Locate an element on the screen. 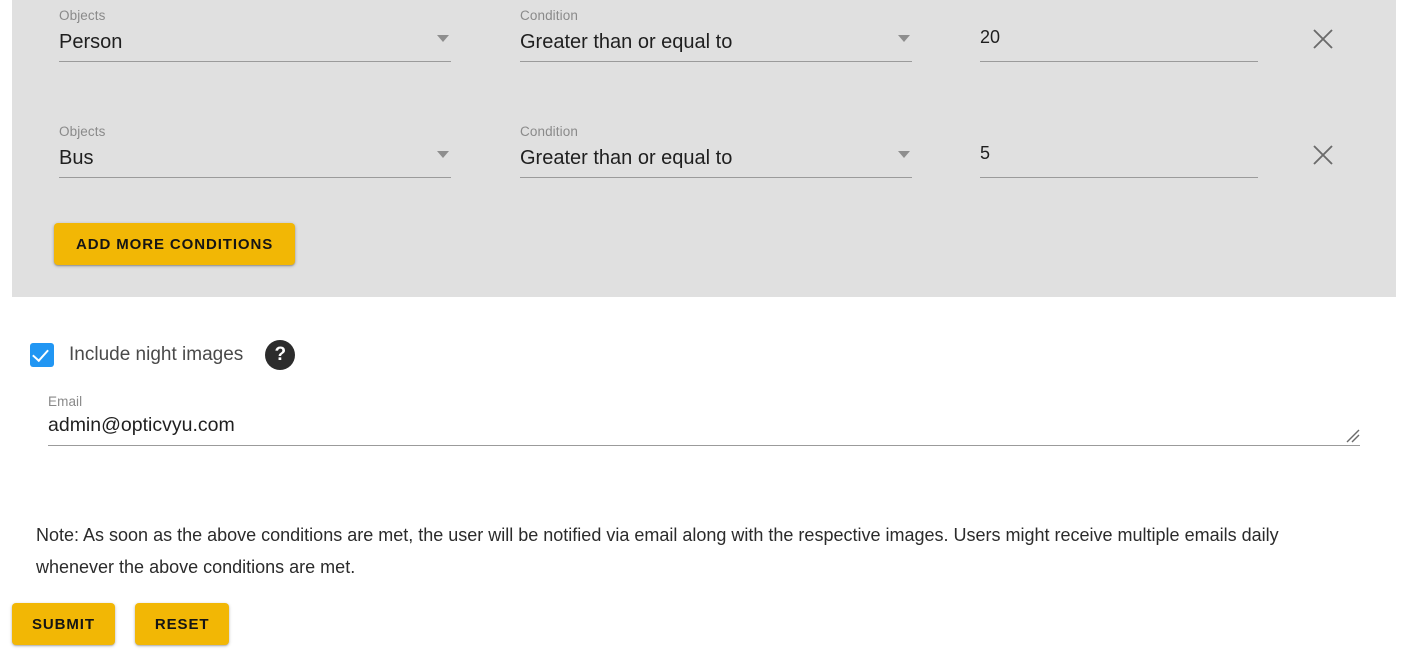 This screenshot has width=1408, height=655. include-night-images-label: Include night images is located at coordinates (156, 354).